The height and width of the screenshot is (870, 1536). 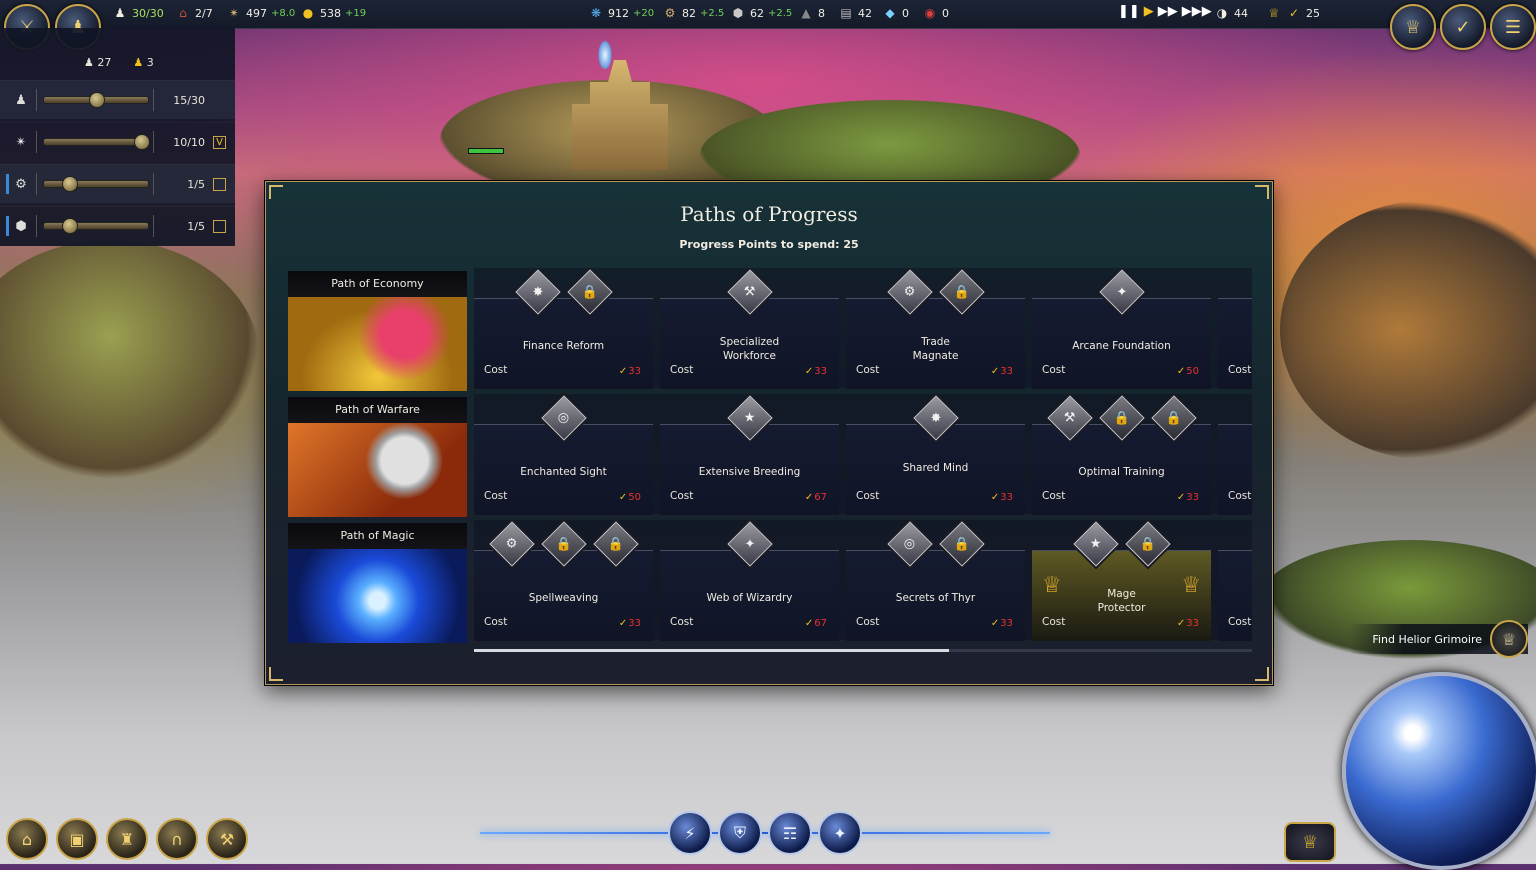 I want to click on progress-node-partial: ◎Cost, so click(x=1235, y=343).